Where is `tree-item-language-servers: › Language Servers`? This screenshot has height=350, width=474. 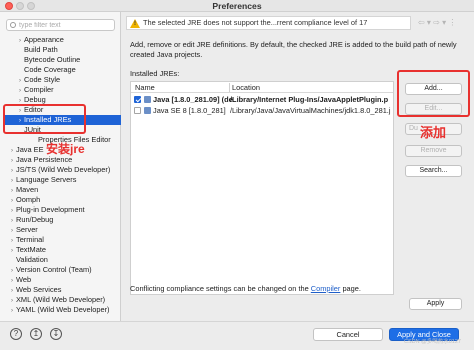
tree-item-language-servers: › Language Servers is located at coordinates (67, 180).